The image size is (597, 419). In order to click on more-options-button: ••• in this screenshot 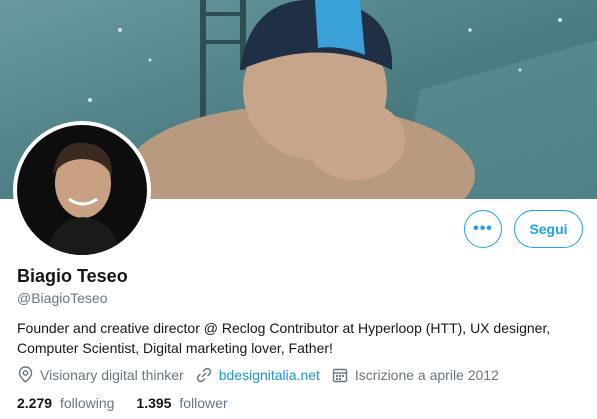, I will do `click(483, 229)`.